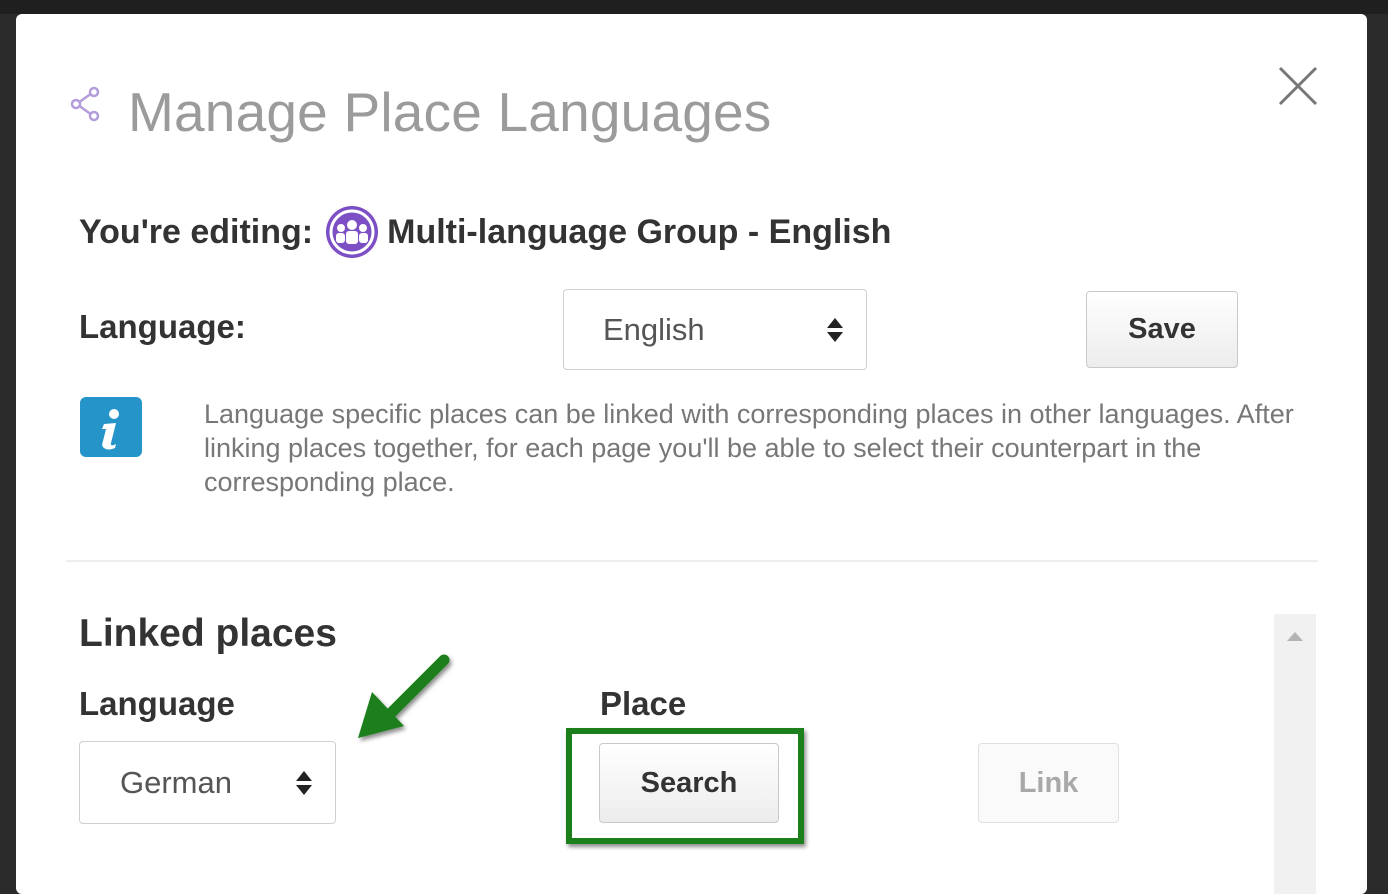  I want to click on group-name: Multi-language Group - English, so click(639, 231).